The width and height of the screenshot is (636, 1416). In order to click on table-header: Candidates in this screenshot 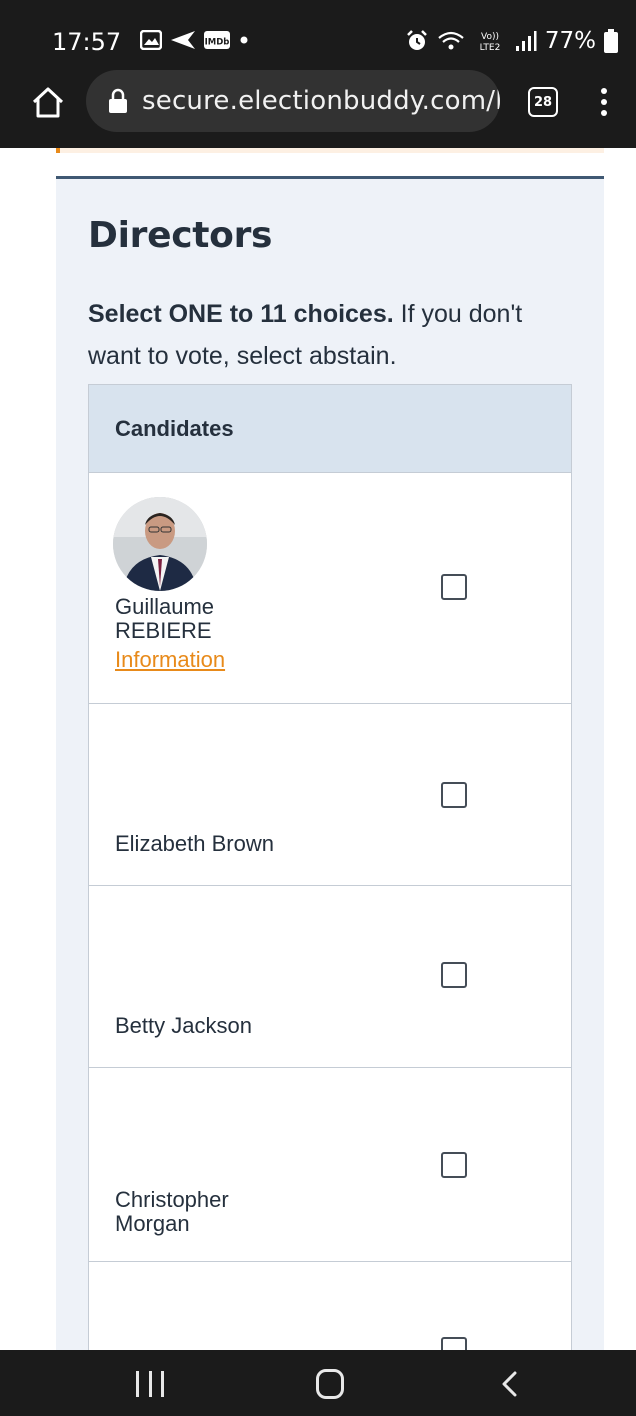, I will do `click(330, 429)`.